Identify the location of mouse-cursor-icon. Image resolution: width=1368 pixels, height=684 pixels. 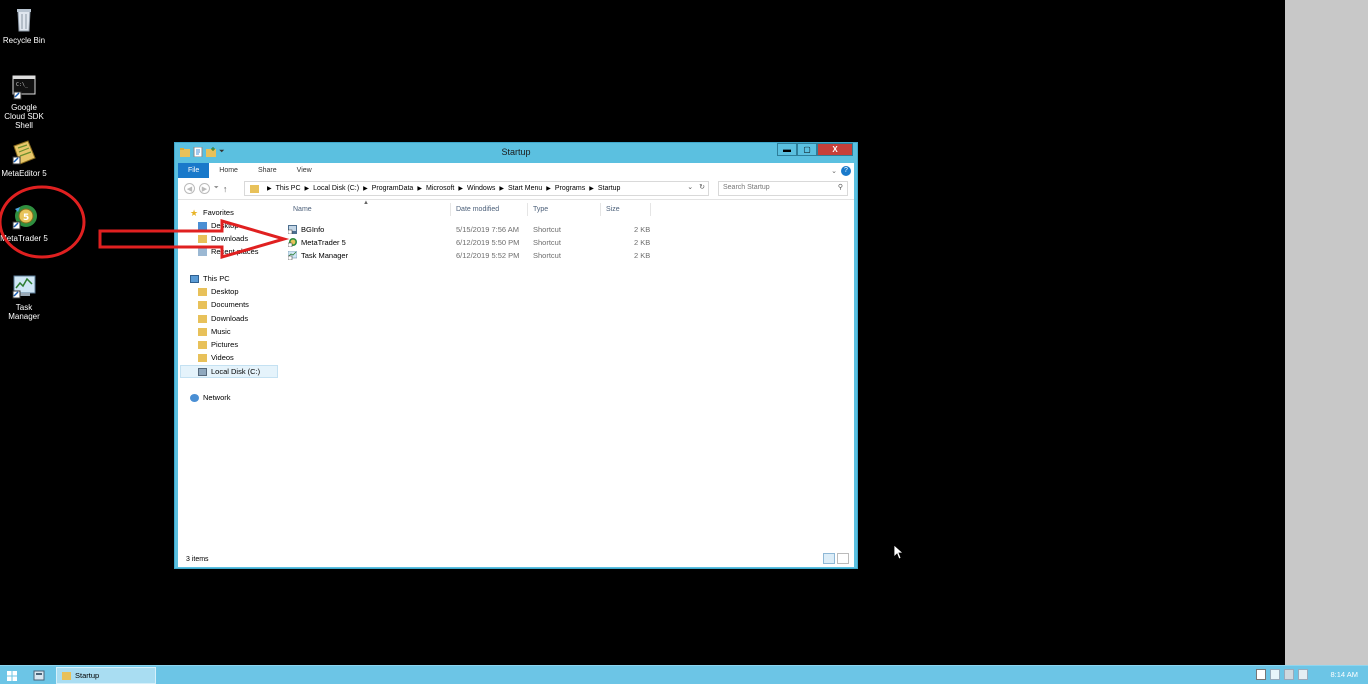
(899, 552).